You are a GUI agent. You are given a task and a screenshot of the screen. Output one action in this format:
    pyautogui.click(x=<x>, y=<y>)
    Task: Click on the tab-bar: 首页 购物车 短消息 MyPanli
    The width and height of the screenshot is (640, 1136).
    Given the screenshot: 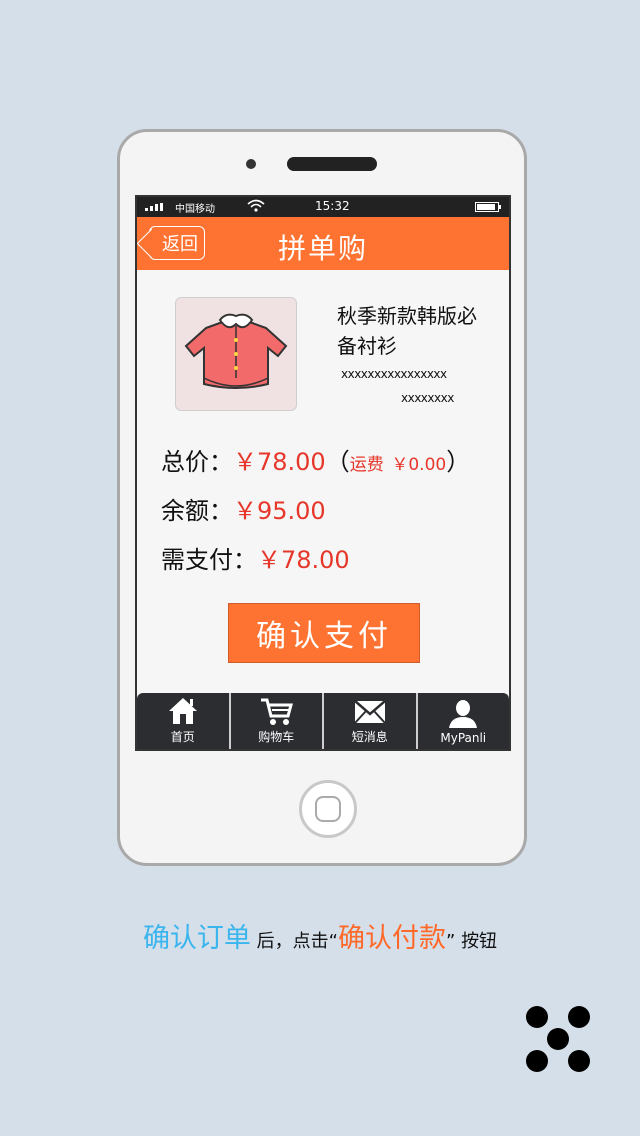 What is the action you would take?
    pyautogui.click(x=323, y=721)
    